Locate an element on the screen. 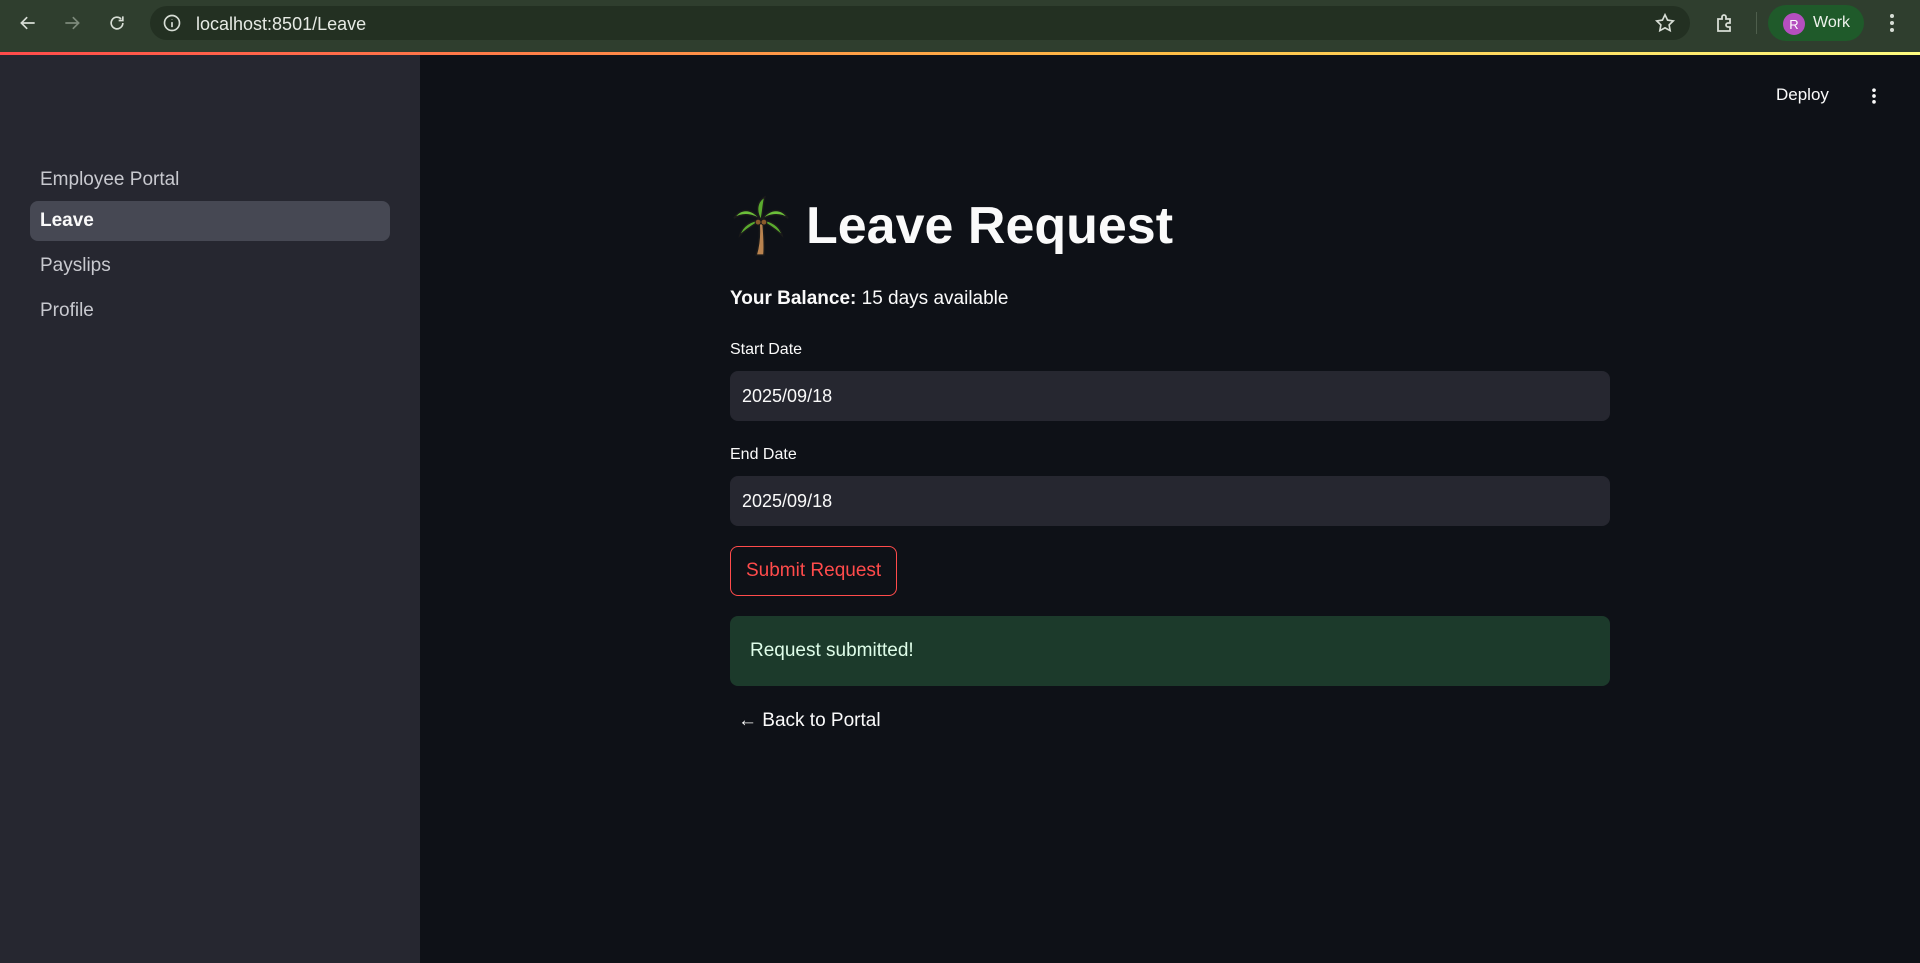  page-title: Leave Request is located at coordinates (951, 226).